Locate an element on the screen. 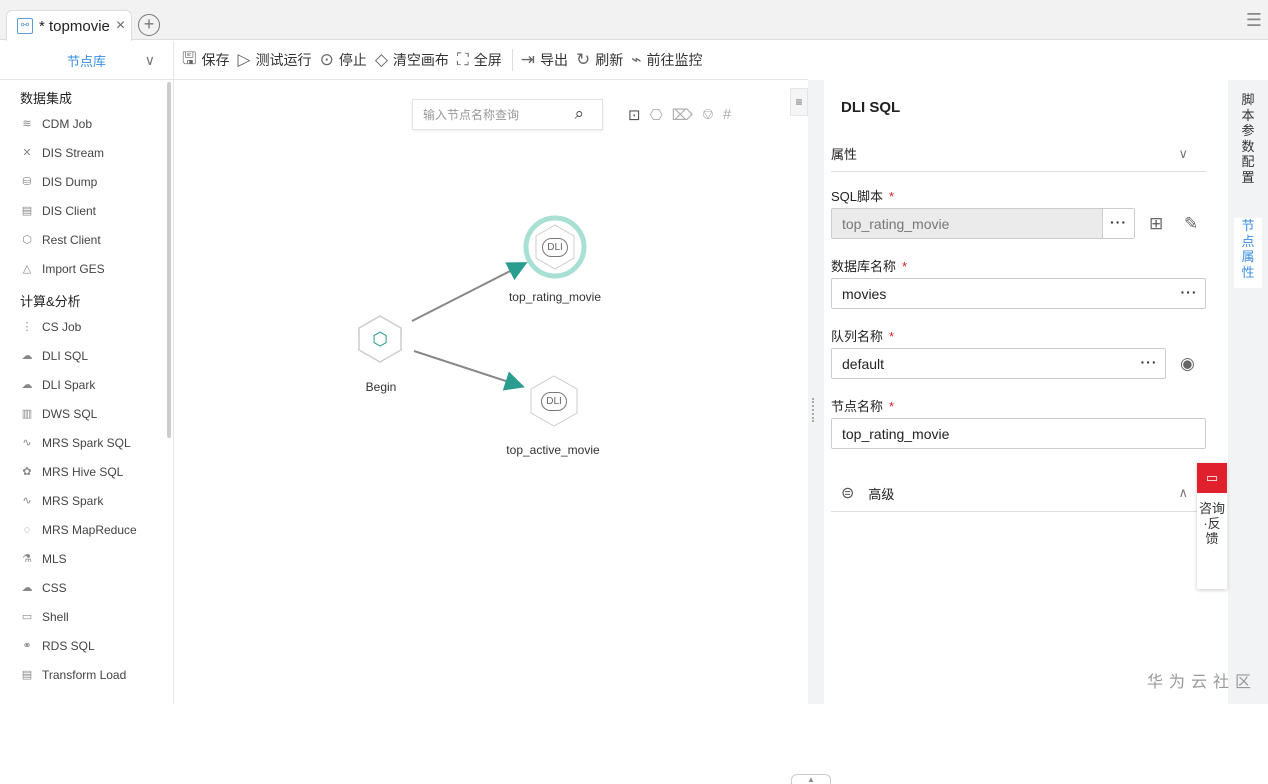 This screenshot has height=784, width=1268. cube-icon: ⬡ is located at coordinates (380, 338).